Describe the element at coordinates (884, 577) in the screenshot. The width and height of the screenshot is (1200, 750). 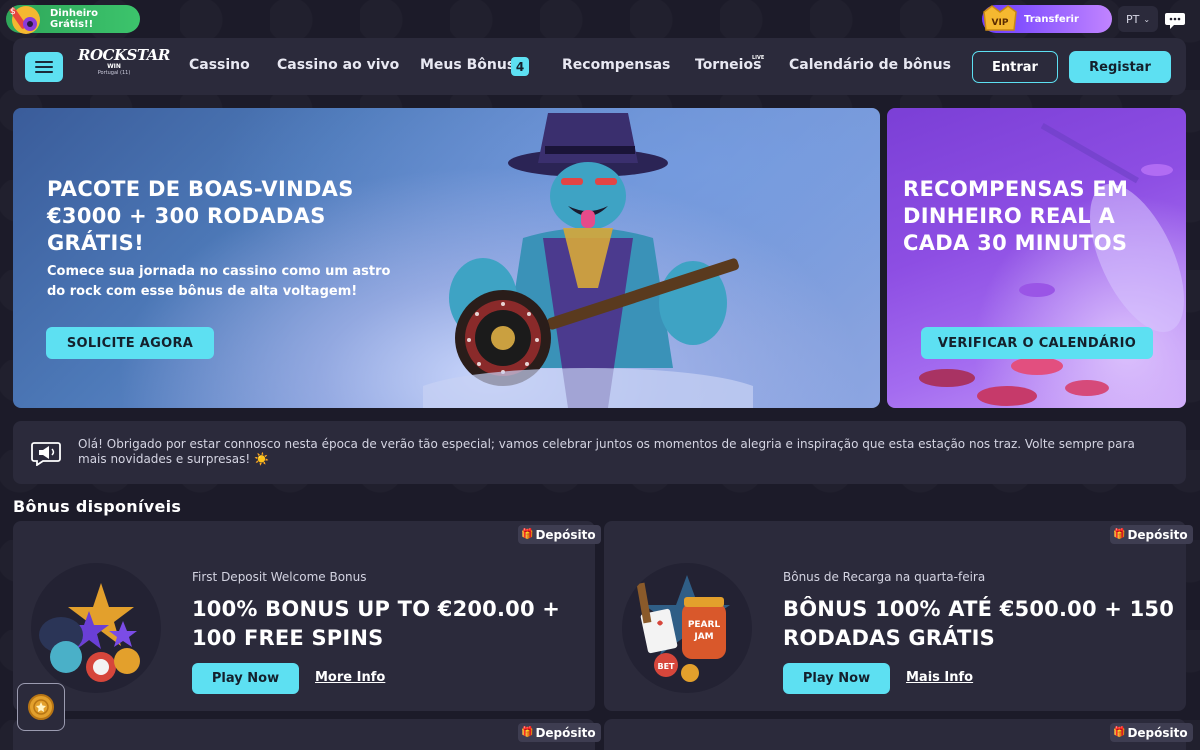
I see `bonus-card-label: Bônus de Recarga na quarta-feira` at that location.